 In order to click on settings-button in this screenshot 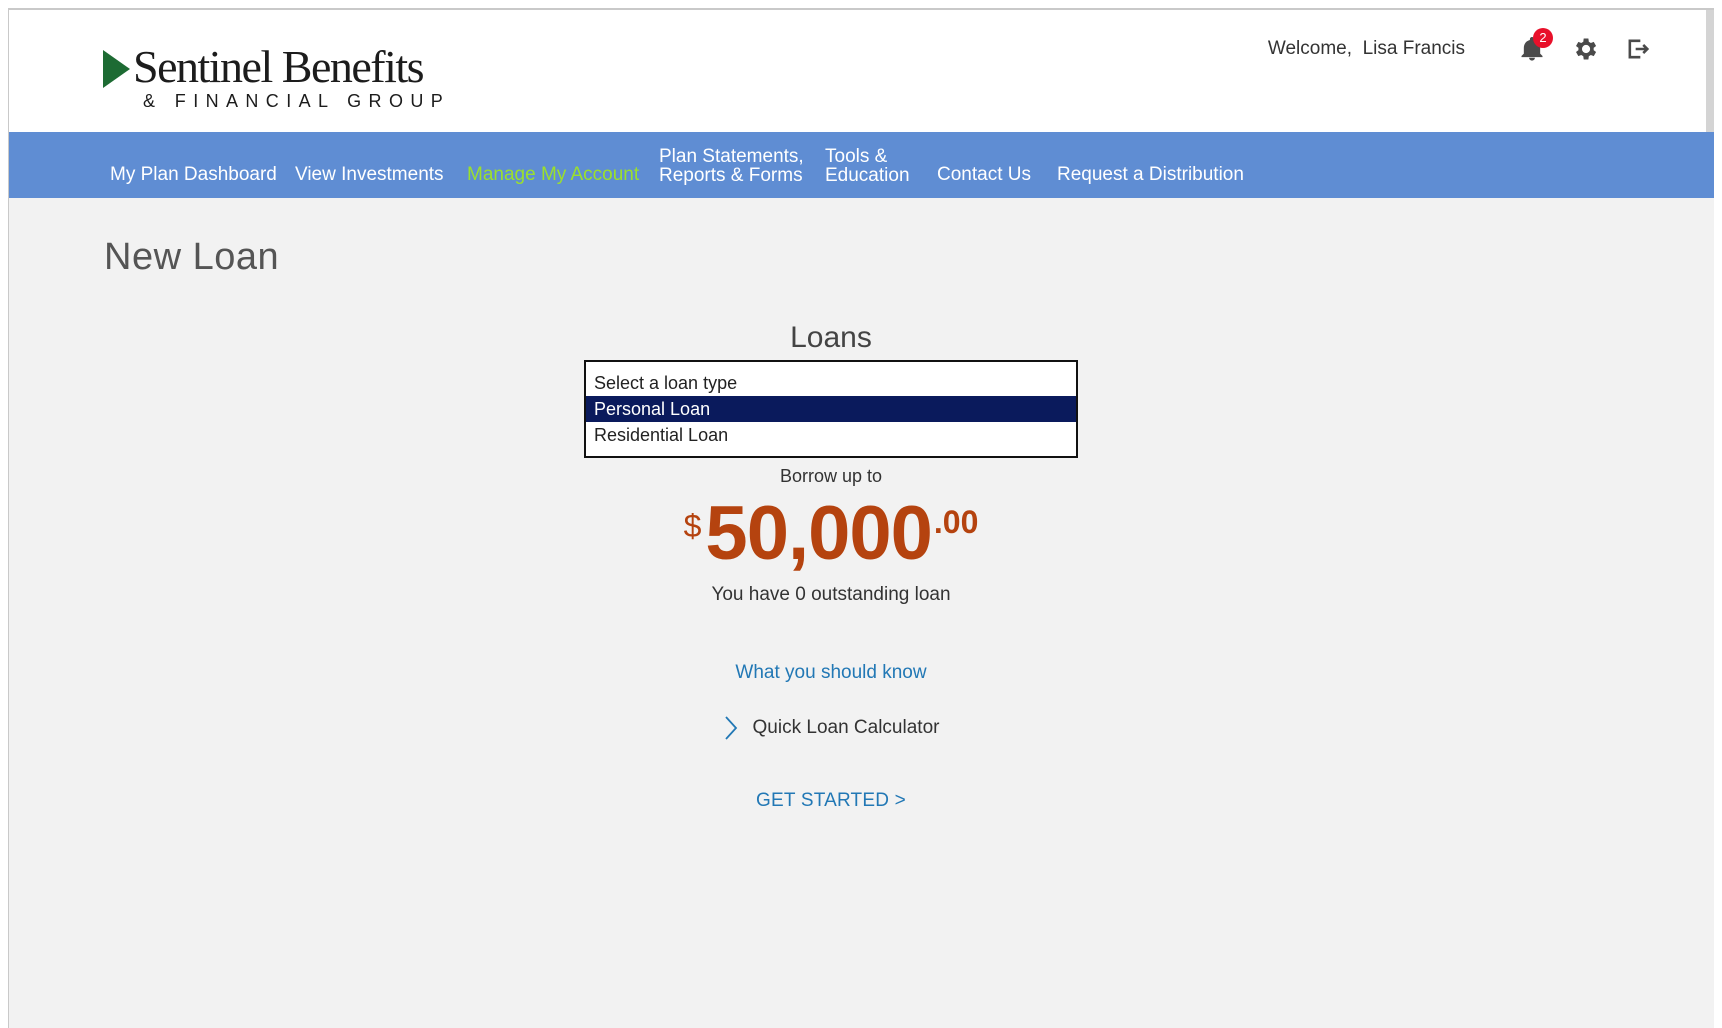, I will do `click(1585, 49)`.